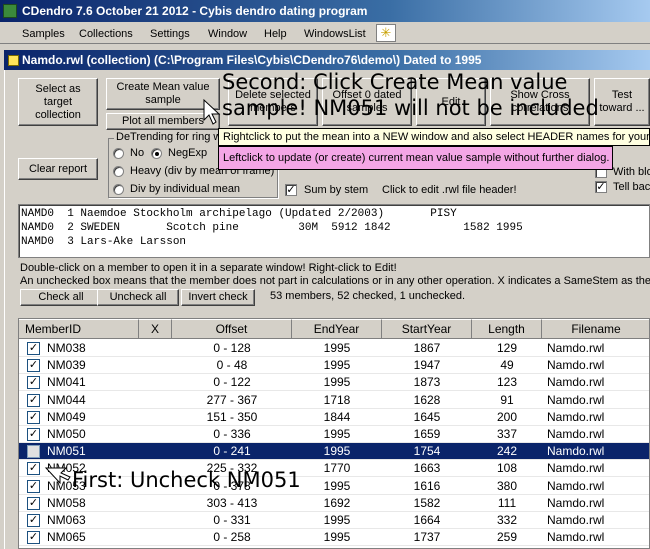 Image resolution: width=650 pixels, height=549 pixels. Describe the element at coordinates (410, 108) in the screenshot. I see `annotation-second-line2: sample! NM051 will not be included` at that location.